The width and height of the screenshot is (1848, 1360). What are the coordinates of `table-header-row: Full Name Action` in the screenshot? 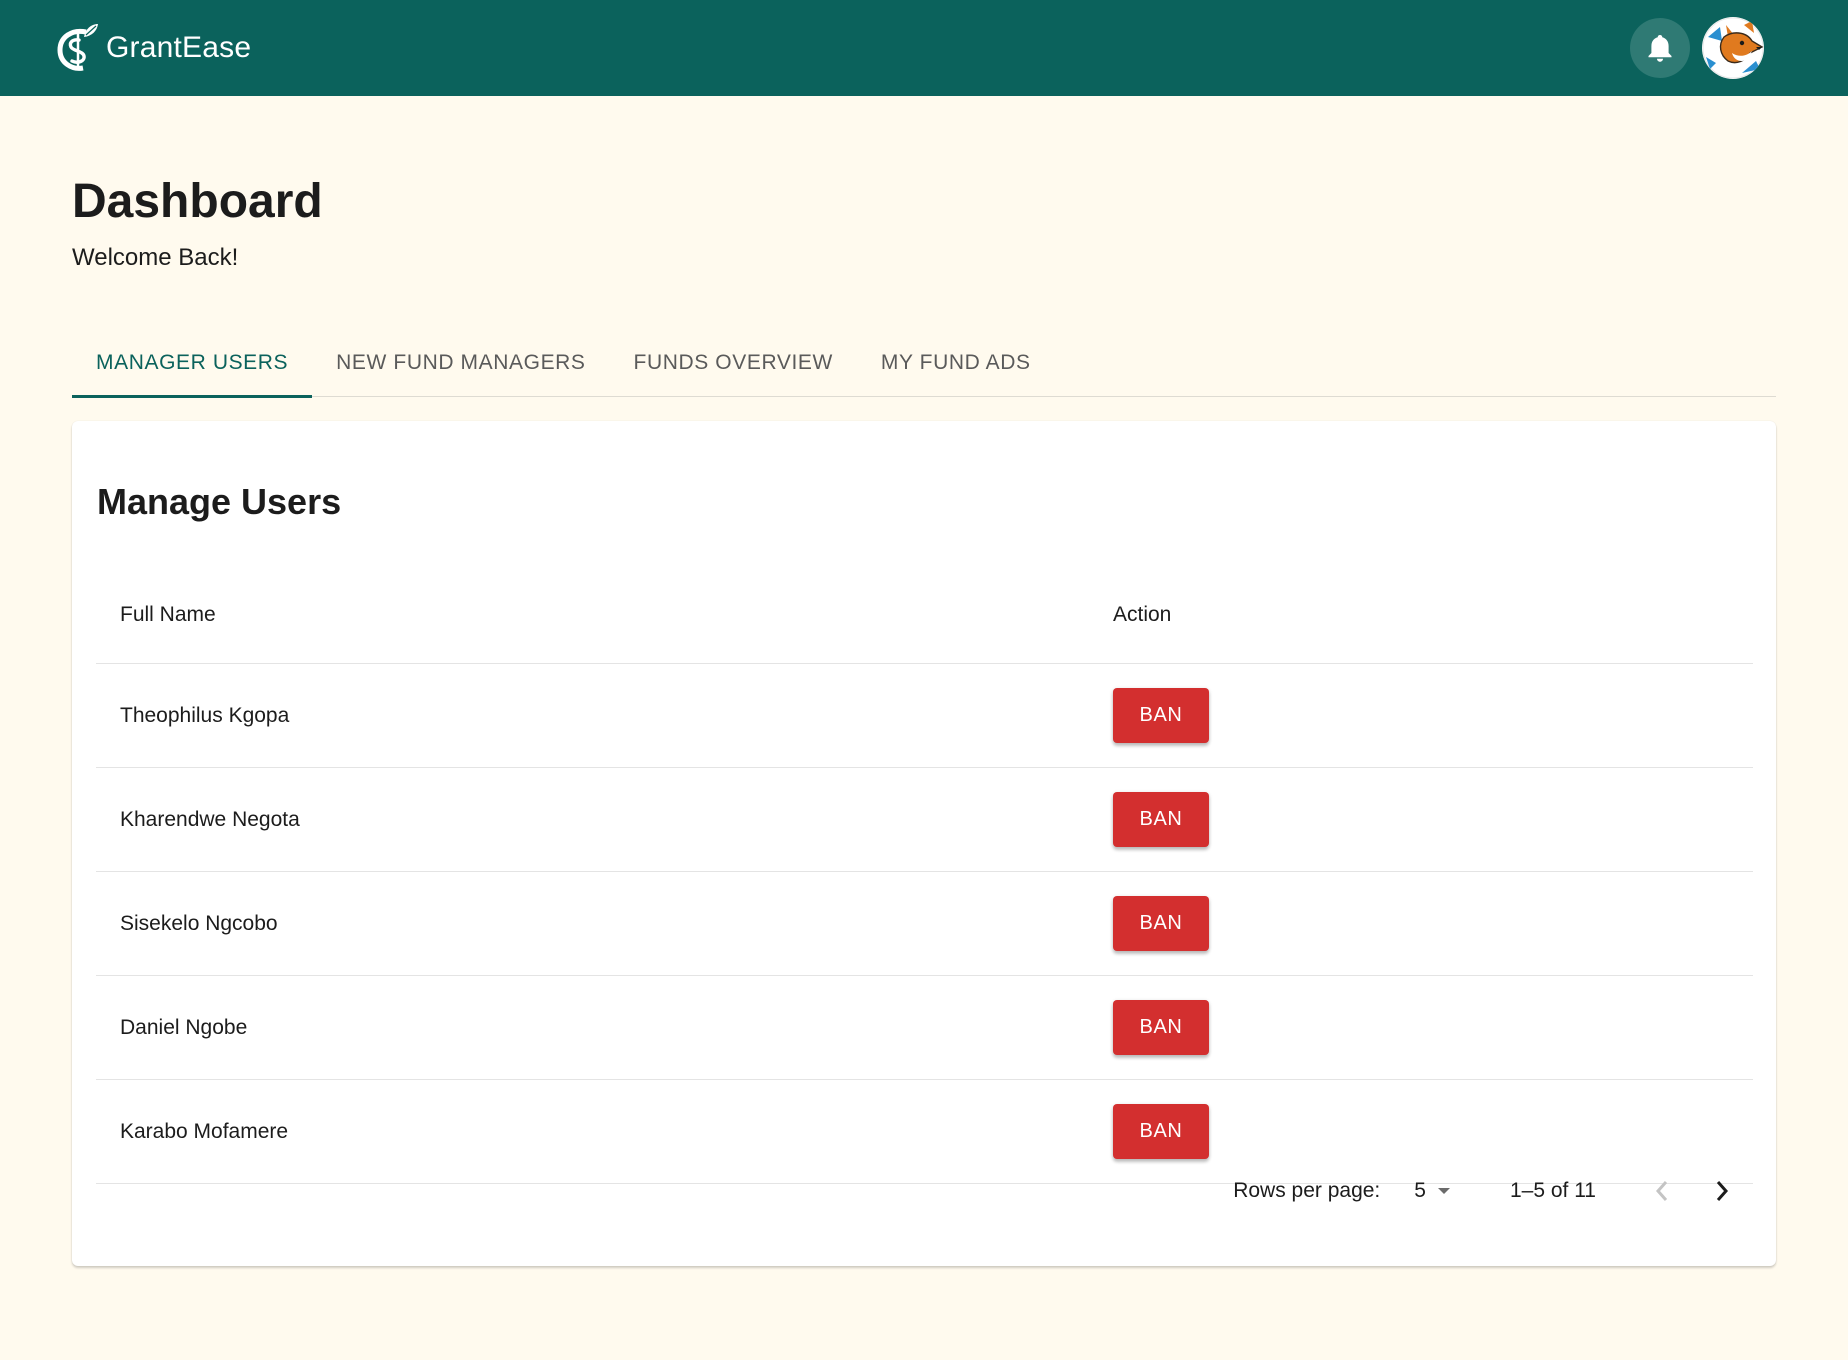 It's located at (924, 615).